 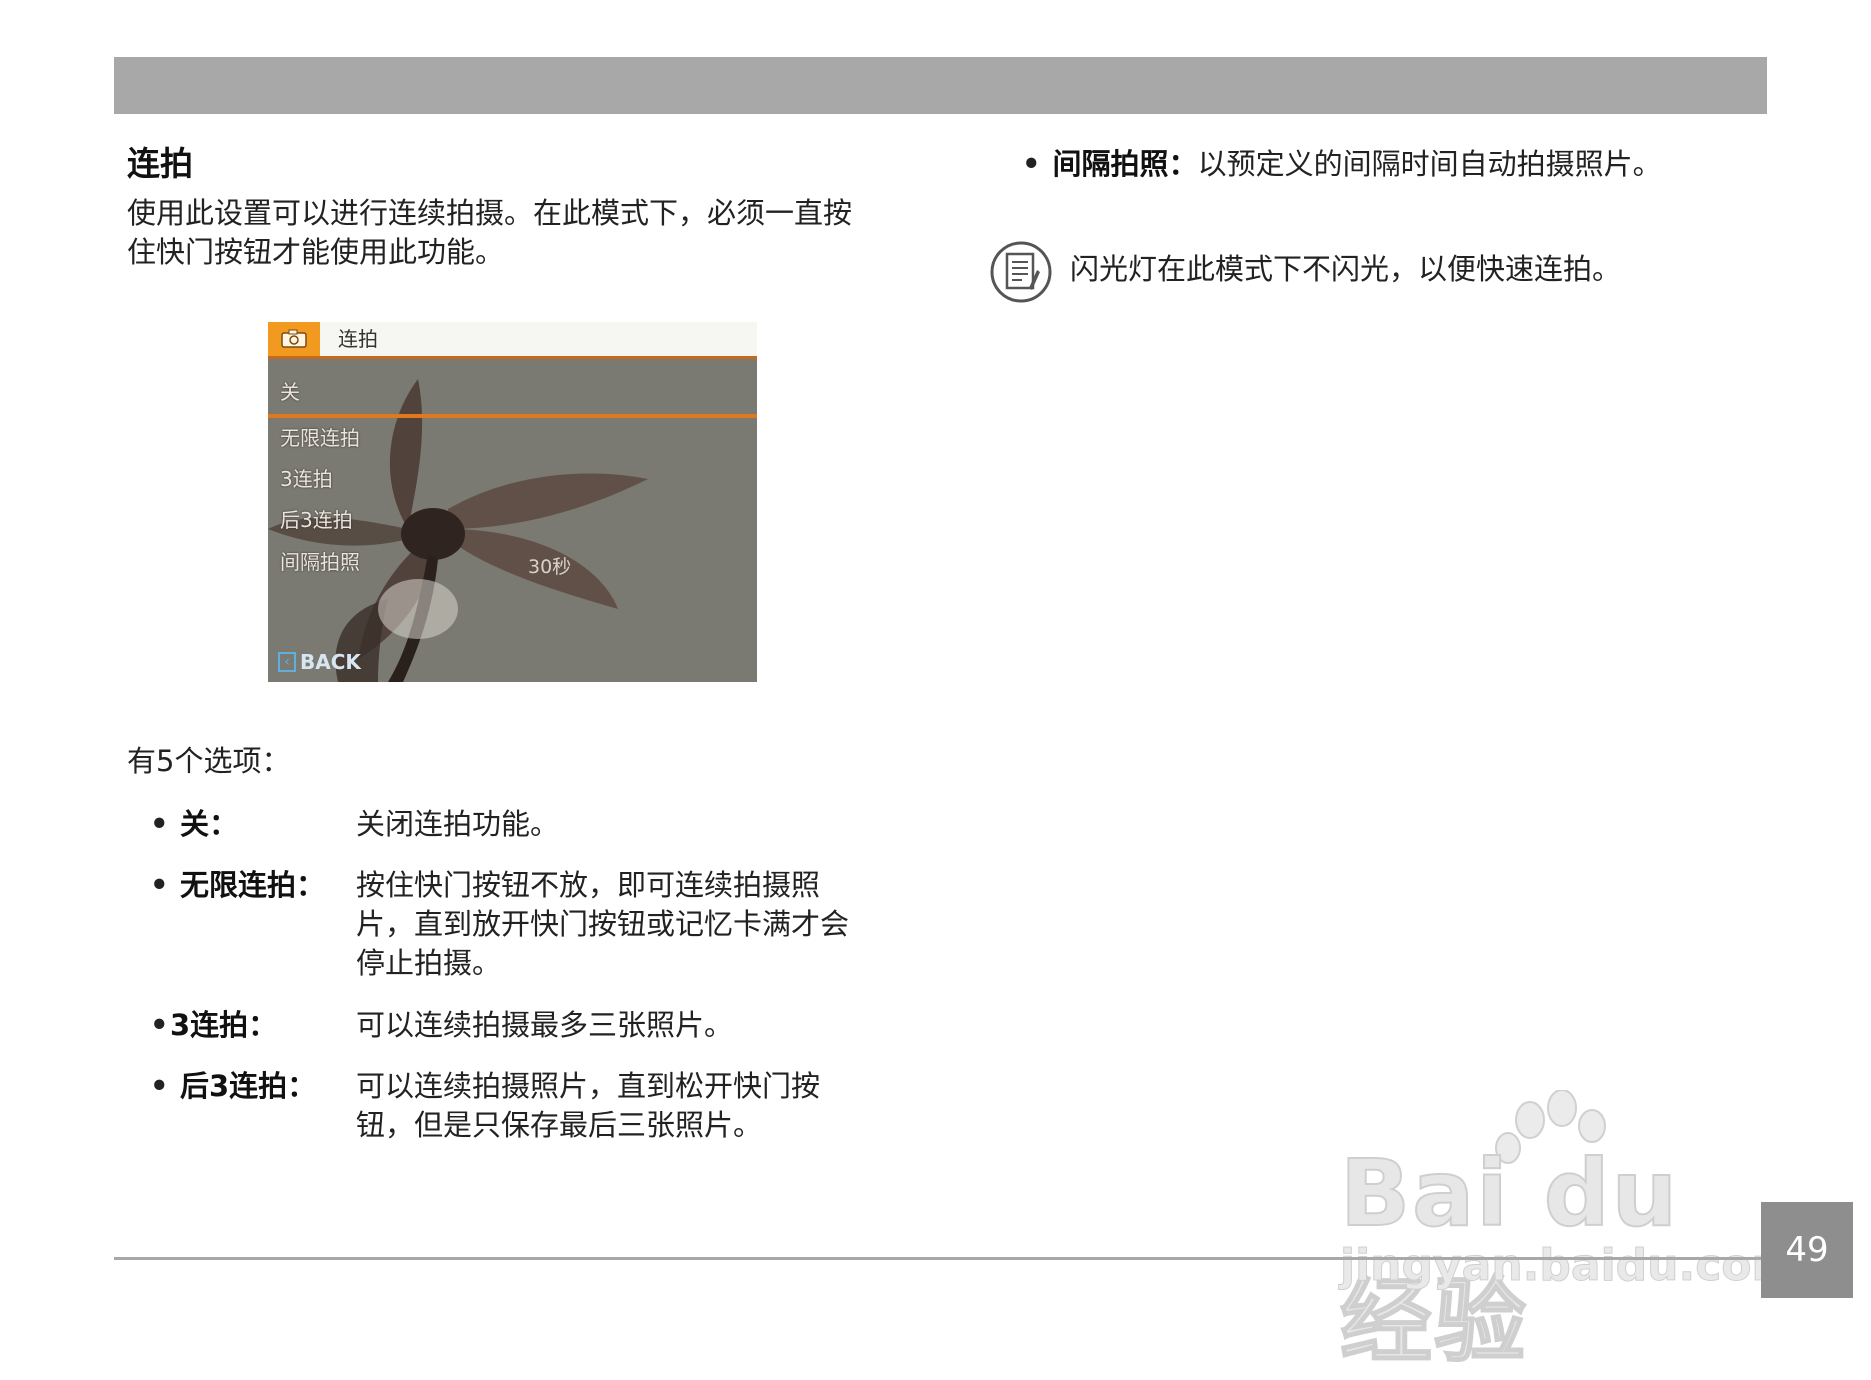 What do you see at coordinates (588, 1105) in the screenshot?
I see `option-desc: 可以连续拍摄照片，直到松开快门按钮，但是只保存最后三张照片。` at bounding box center [588, 1105].